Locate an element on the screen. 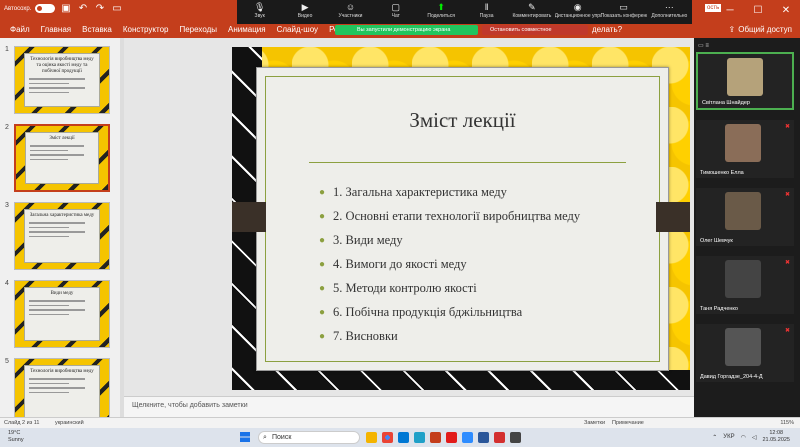  present-icon: ▭ is located at coordinates (116, 8).